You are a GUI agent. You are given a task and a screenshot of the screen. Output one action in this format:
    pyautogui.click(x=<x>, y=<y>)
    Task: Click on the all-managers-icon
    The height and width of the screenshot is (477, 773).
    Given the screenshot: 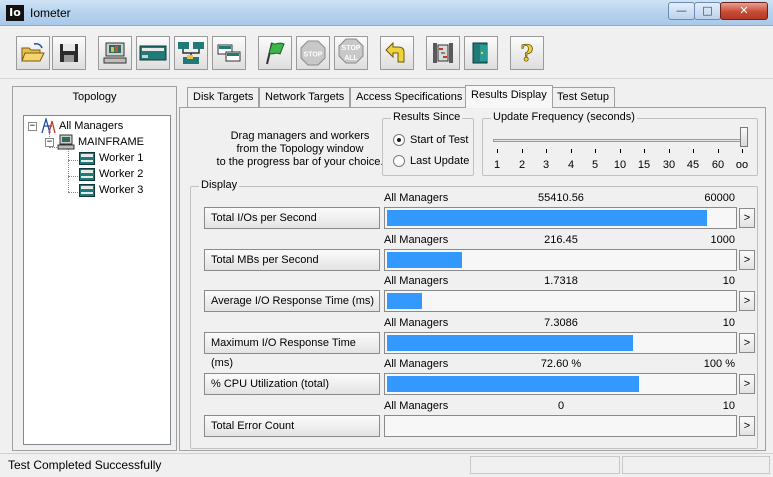 What is the action you would take?
    pyautogui.click(x=48, y=126)
    